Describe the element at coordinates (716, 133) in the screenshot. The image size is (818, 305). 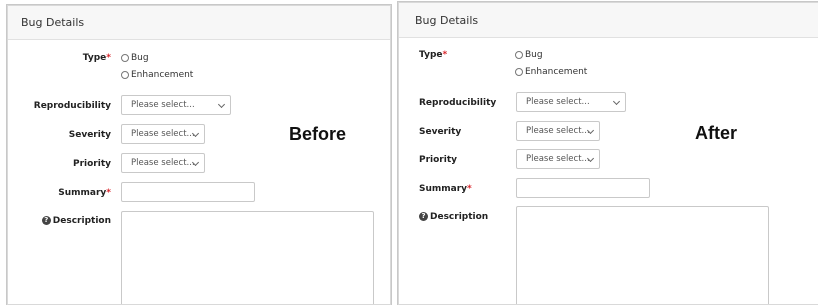
I see `after-caption: After` at that location.